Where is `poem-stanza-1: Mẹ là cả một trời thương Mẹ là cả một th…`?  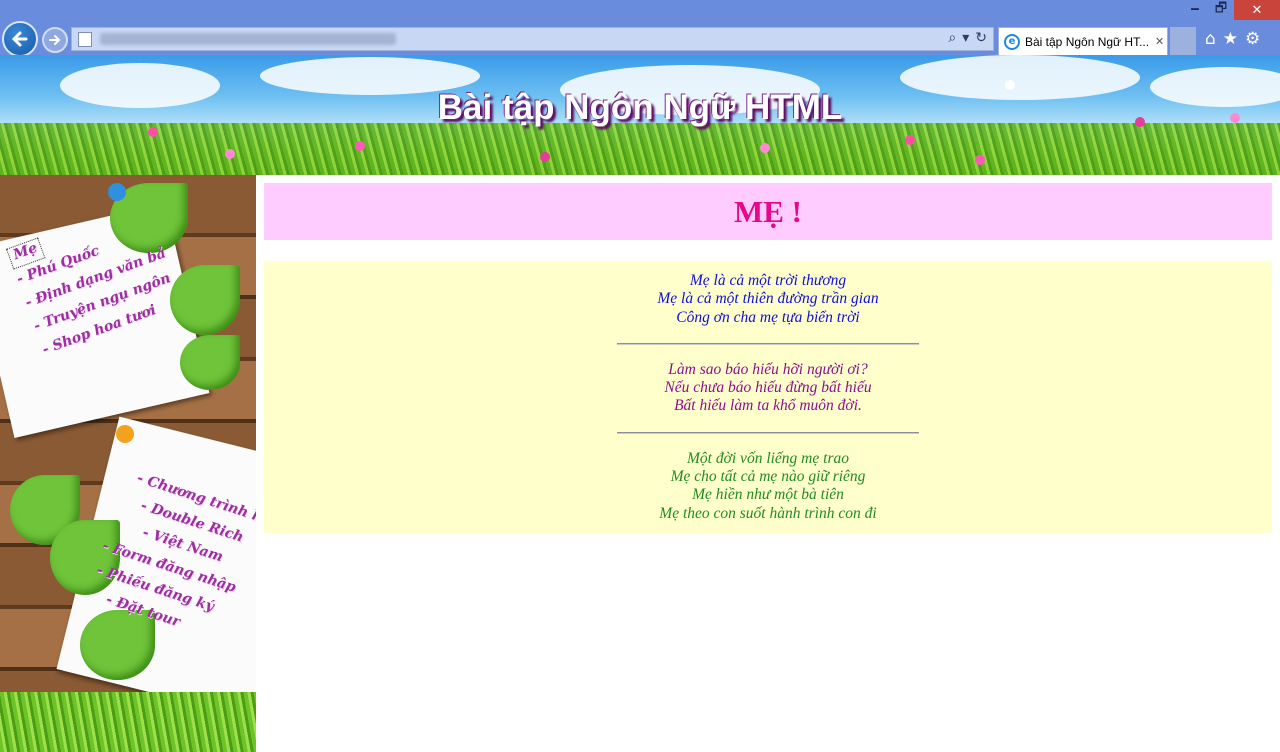 poem-stanza-1: Mẹ là cả một trời thương Mẹ là cả một th… is located at coordinates (768, 299).